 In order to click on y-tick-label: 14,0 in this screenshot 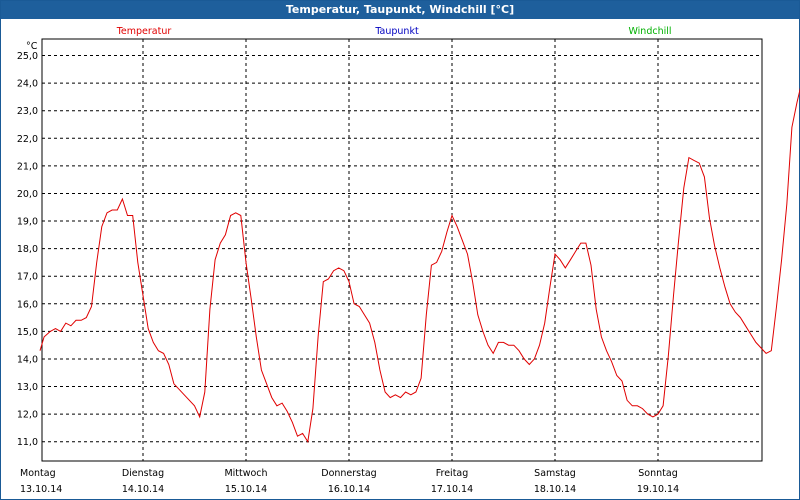, I will do `click(27, 359)`.